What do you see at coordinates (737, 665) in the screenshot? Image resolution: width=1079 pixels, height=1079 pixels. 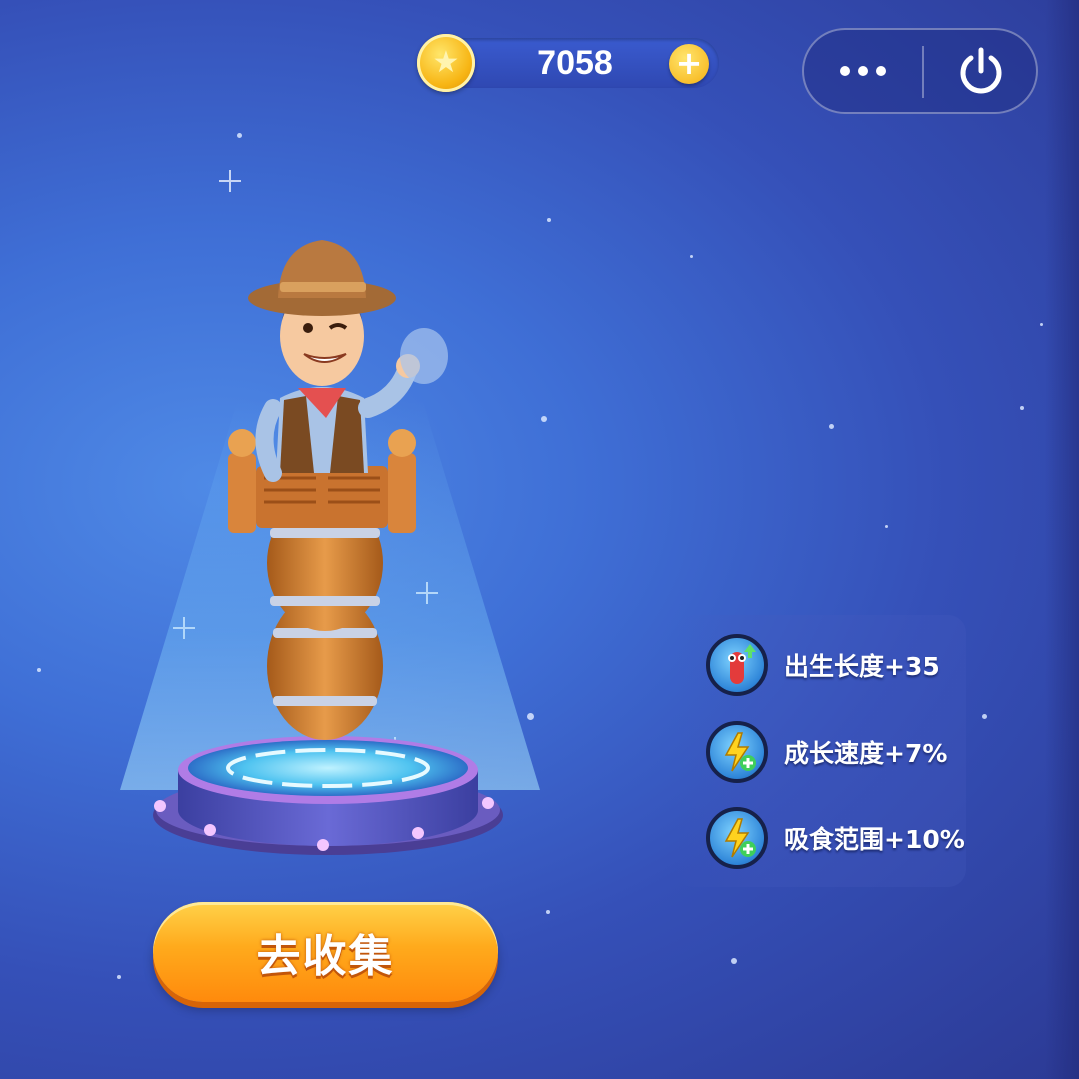 I see `worm-length-up-icon` at bounding box center [737, 665].